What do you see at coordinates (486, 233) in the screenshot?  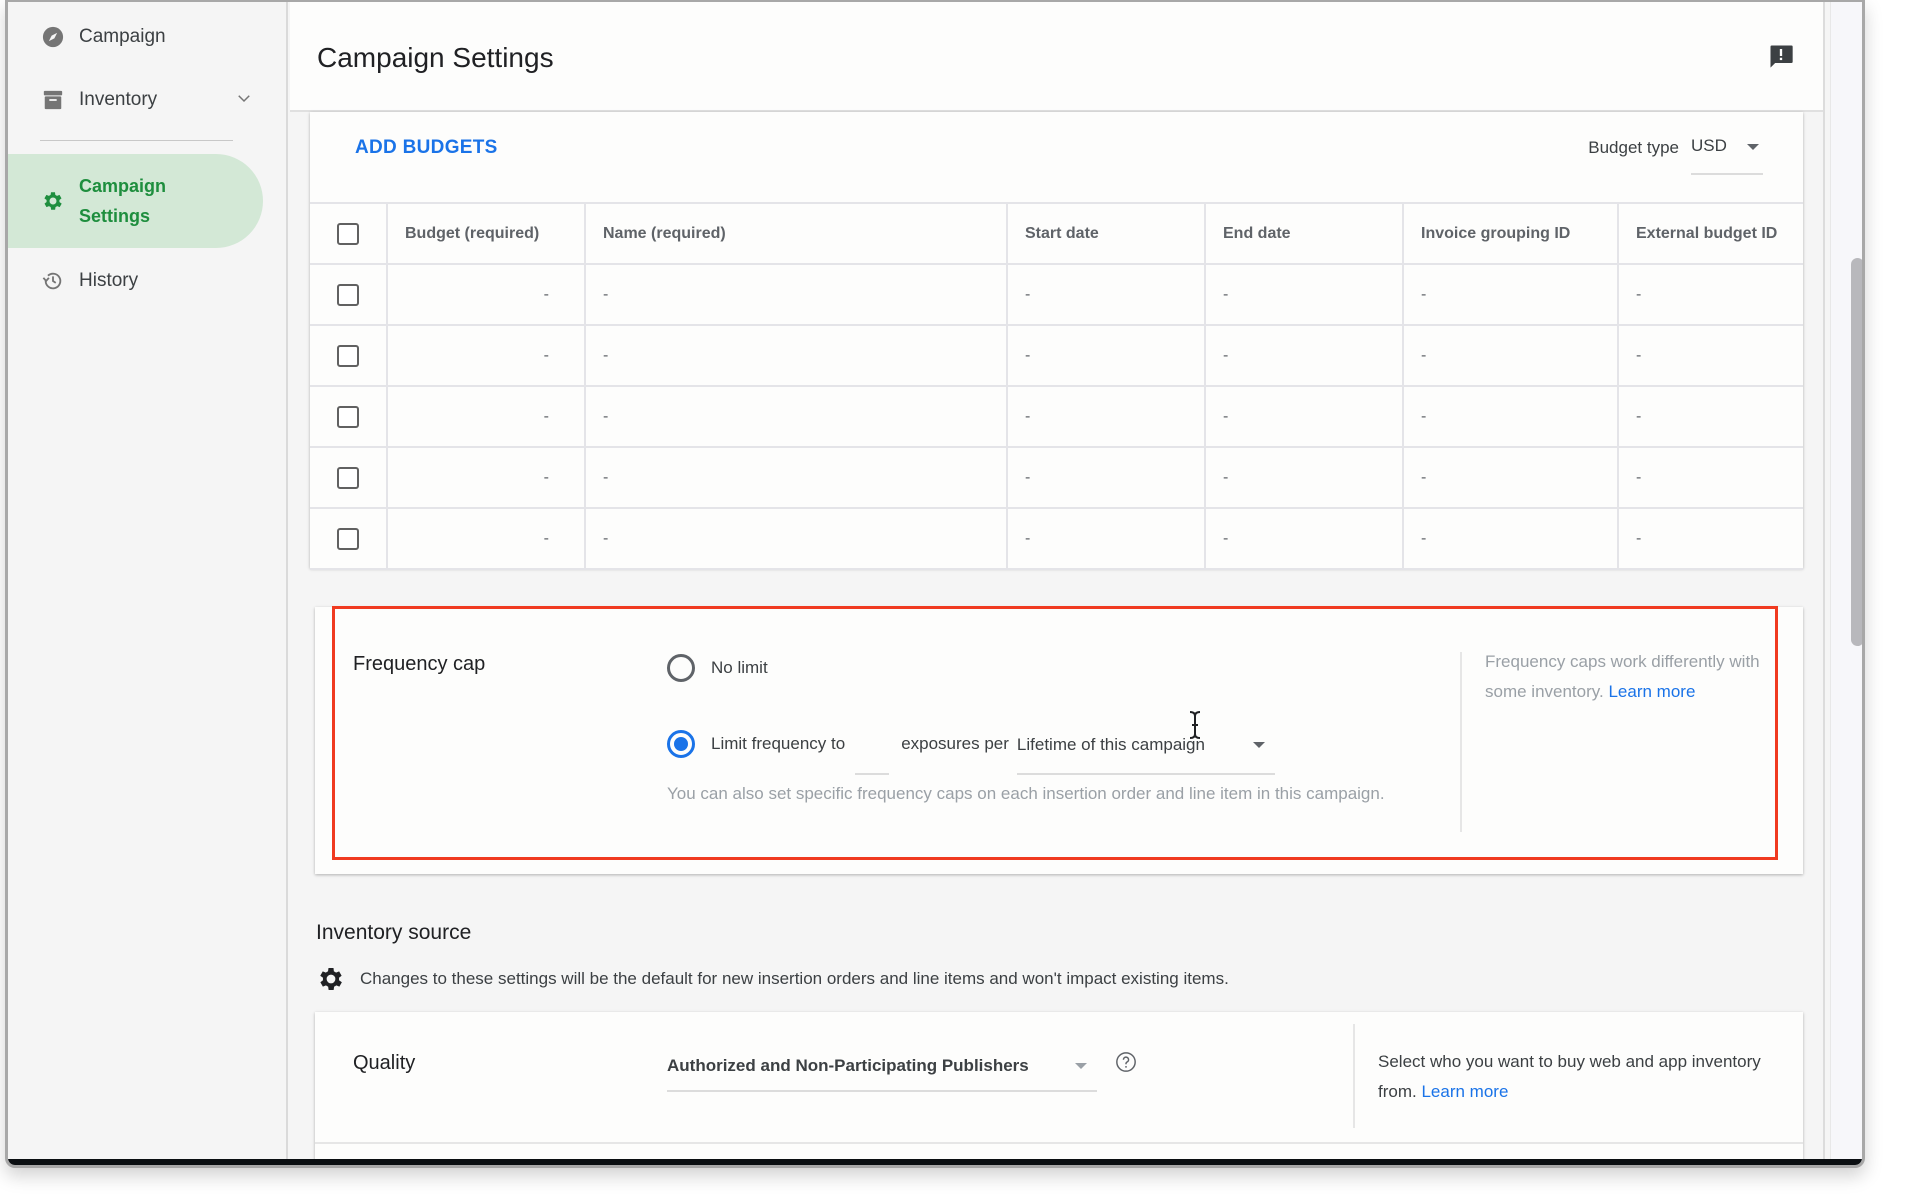 I see `column-header: Budget (required)` at bounding box center [486, 233].